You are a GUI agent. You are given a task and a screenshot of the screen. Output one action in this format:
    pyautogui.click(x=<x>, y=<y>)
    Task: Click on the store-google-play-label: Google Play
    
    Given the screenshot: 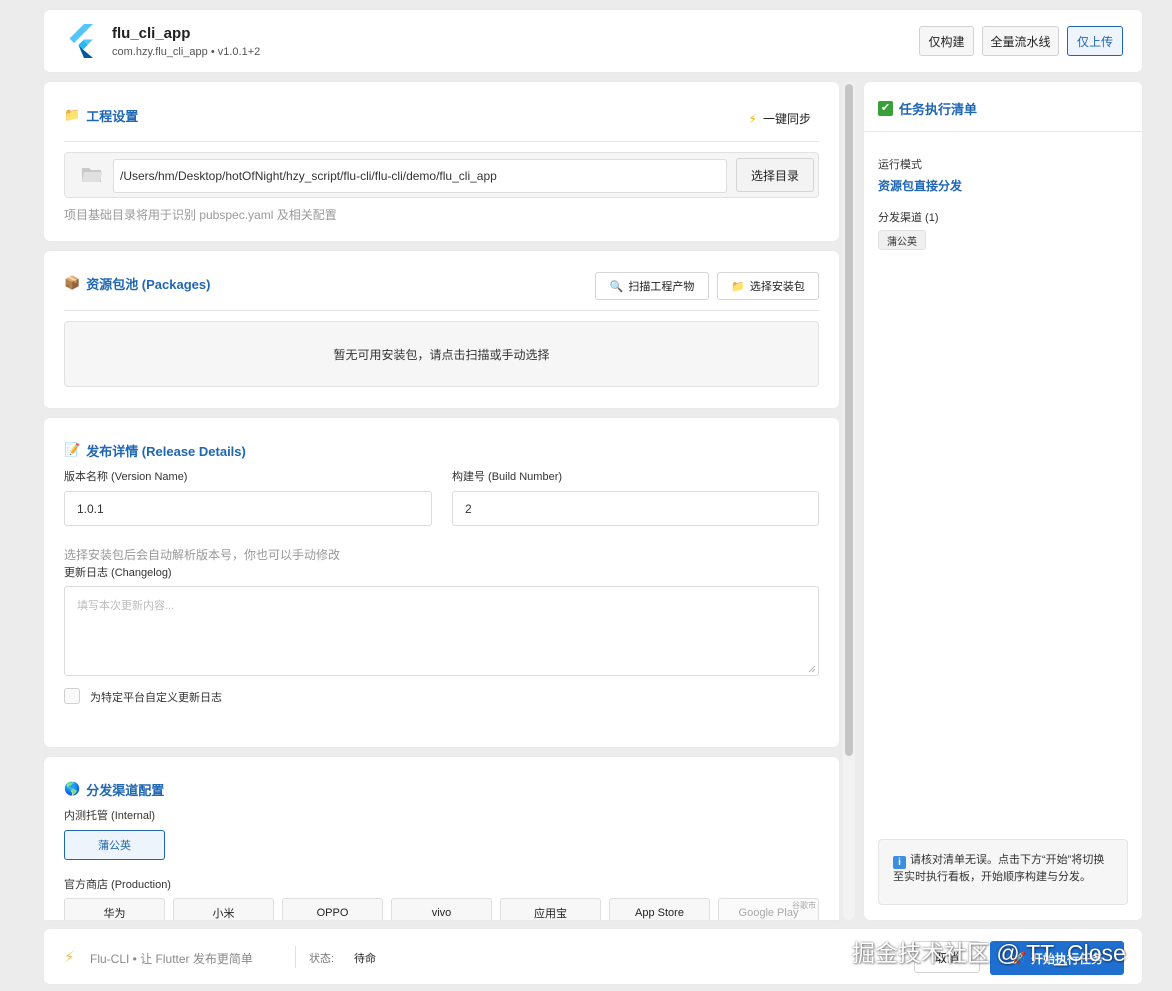 What is the action you would take?
    pyautogui.click(x=768, y=913)
    